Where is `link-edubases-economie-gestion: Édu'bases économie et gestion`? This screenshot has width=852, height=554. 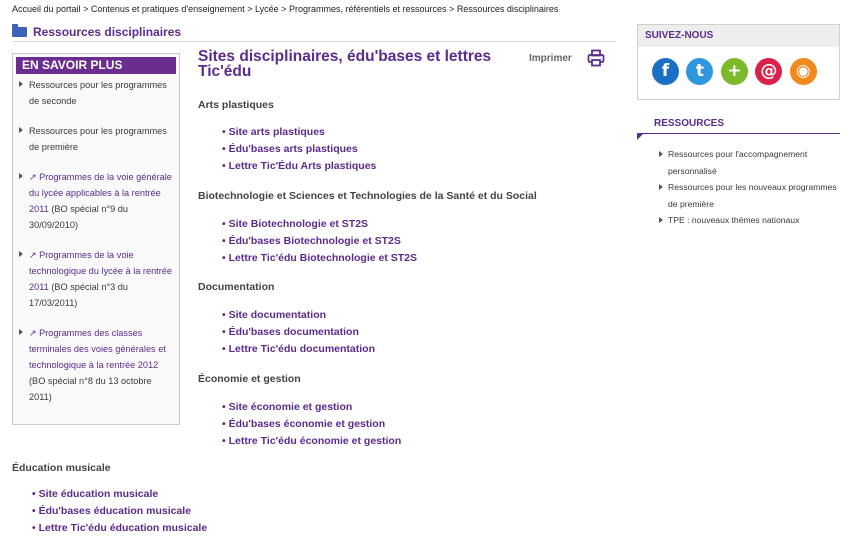 link-edubases-economie-gestion: Édu'bases économie et gestion is located at coordinates (311, 424).